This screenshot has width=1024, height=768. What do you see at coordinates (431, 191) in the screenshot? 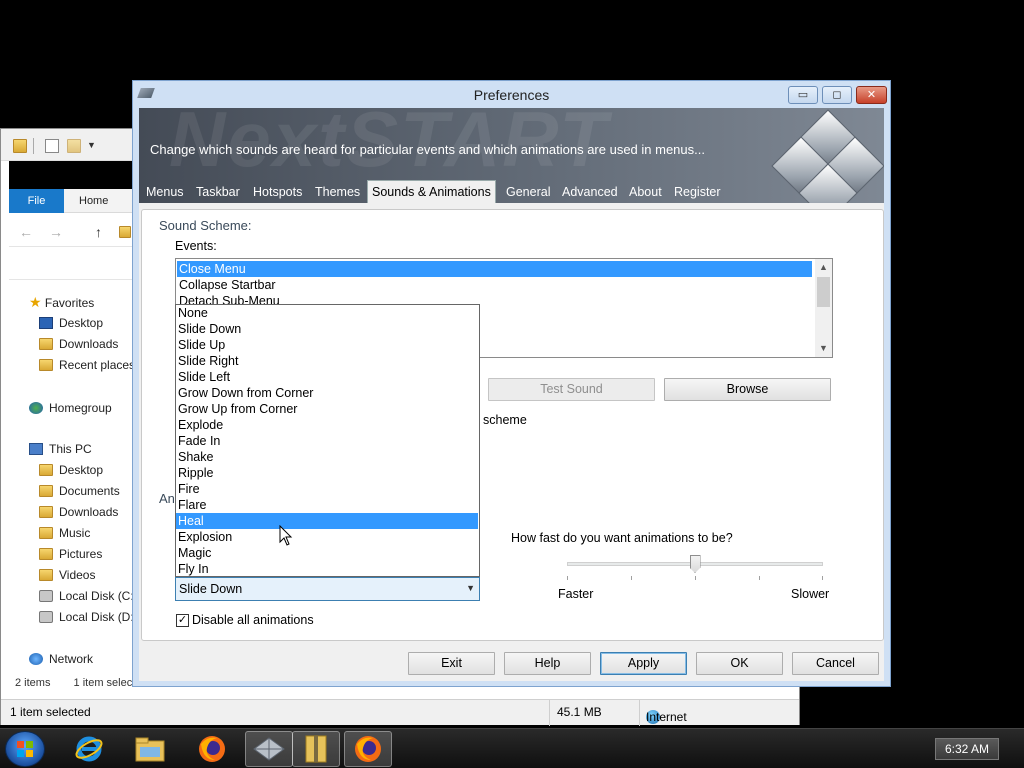
I see `tab-sounds-animations: Sounds & Animations` at bounding box center [431, 191].